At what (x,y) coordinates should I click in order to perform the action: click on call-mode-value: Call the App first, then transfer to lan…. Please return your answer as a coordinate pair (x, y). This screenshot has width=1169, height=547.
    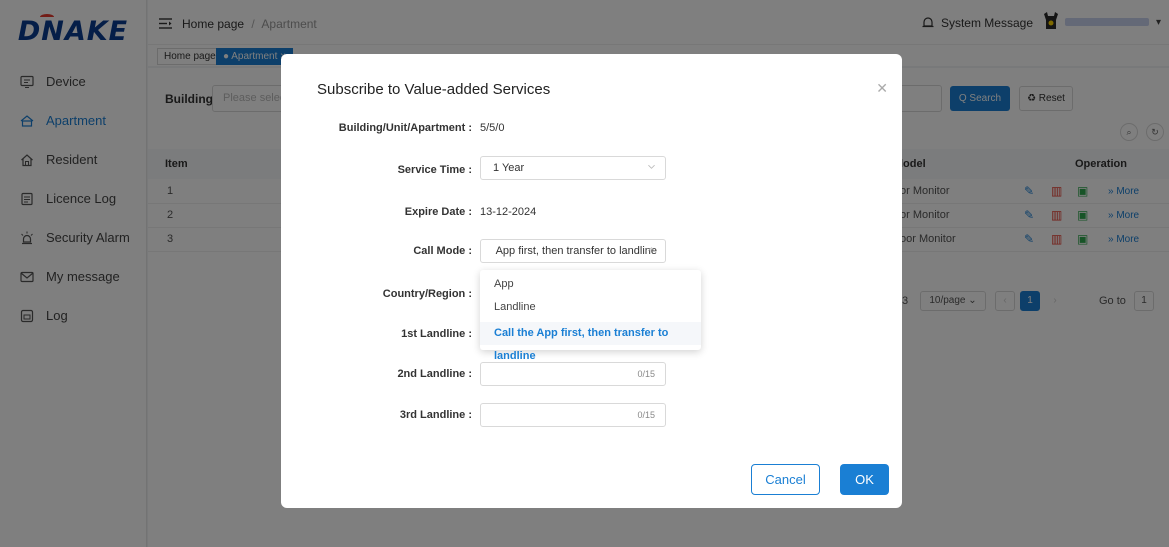
    Looking at the image, I should click on (575, 251).